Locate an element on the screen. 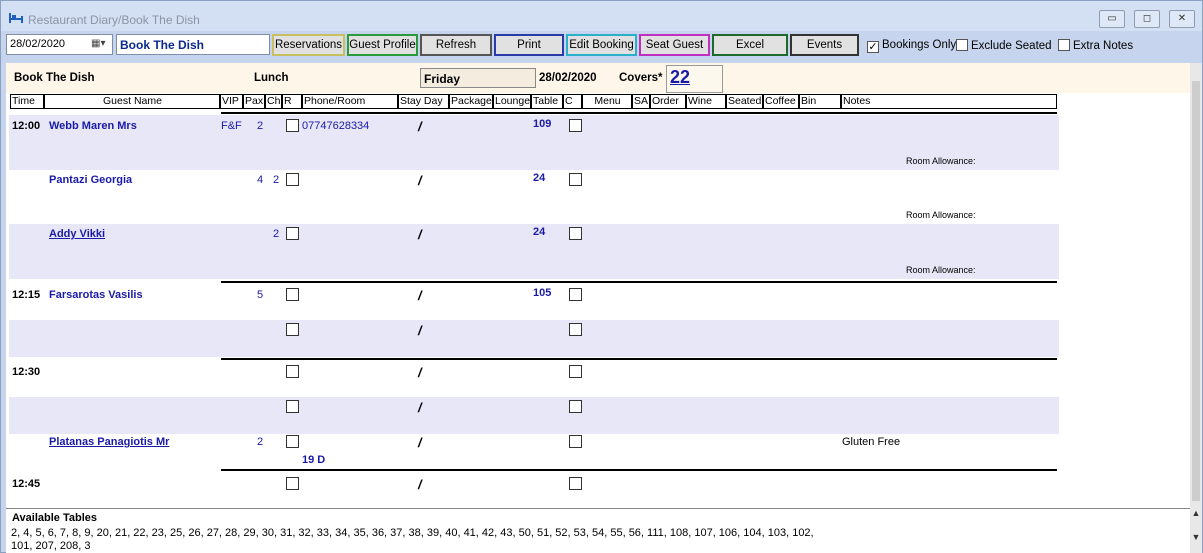 Image resolution: width=1203 pixels, height=553 pixels. guest-name-link: Platanas Panagiotis Mr is located at coordinates (109, 442).